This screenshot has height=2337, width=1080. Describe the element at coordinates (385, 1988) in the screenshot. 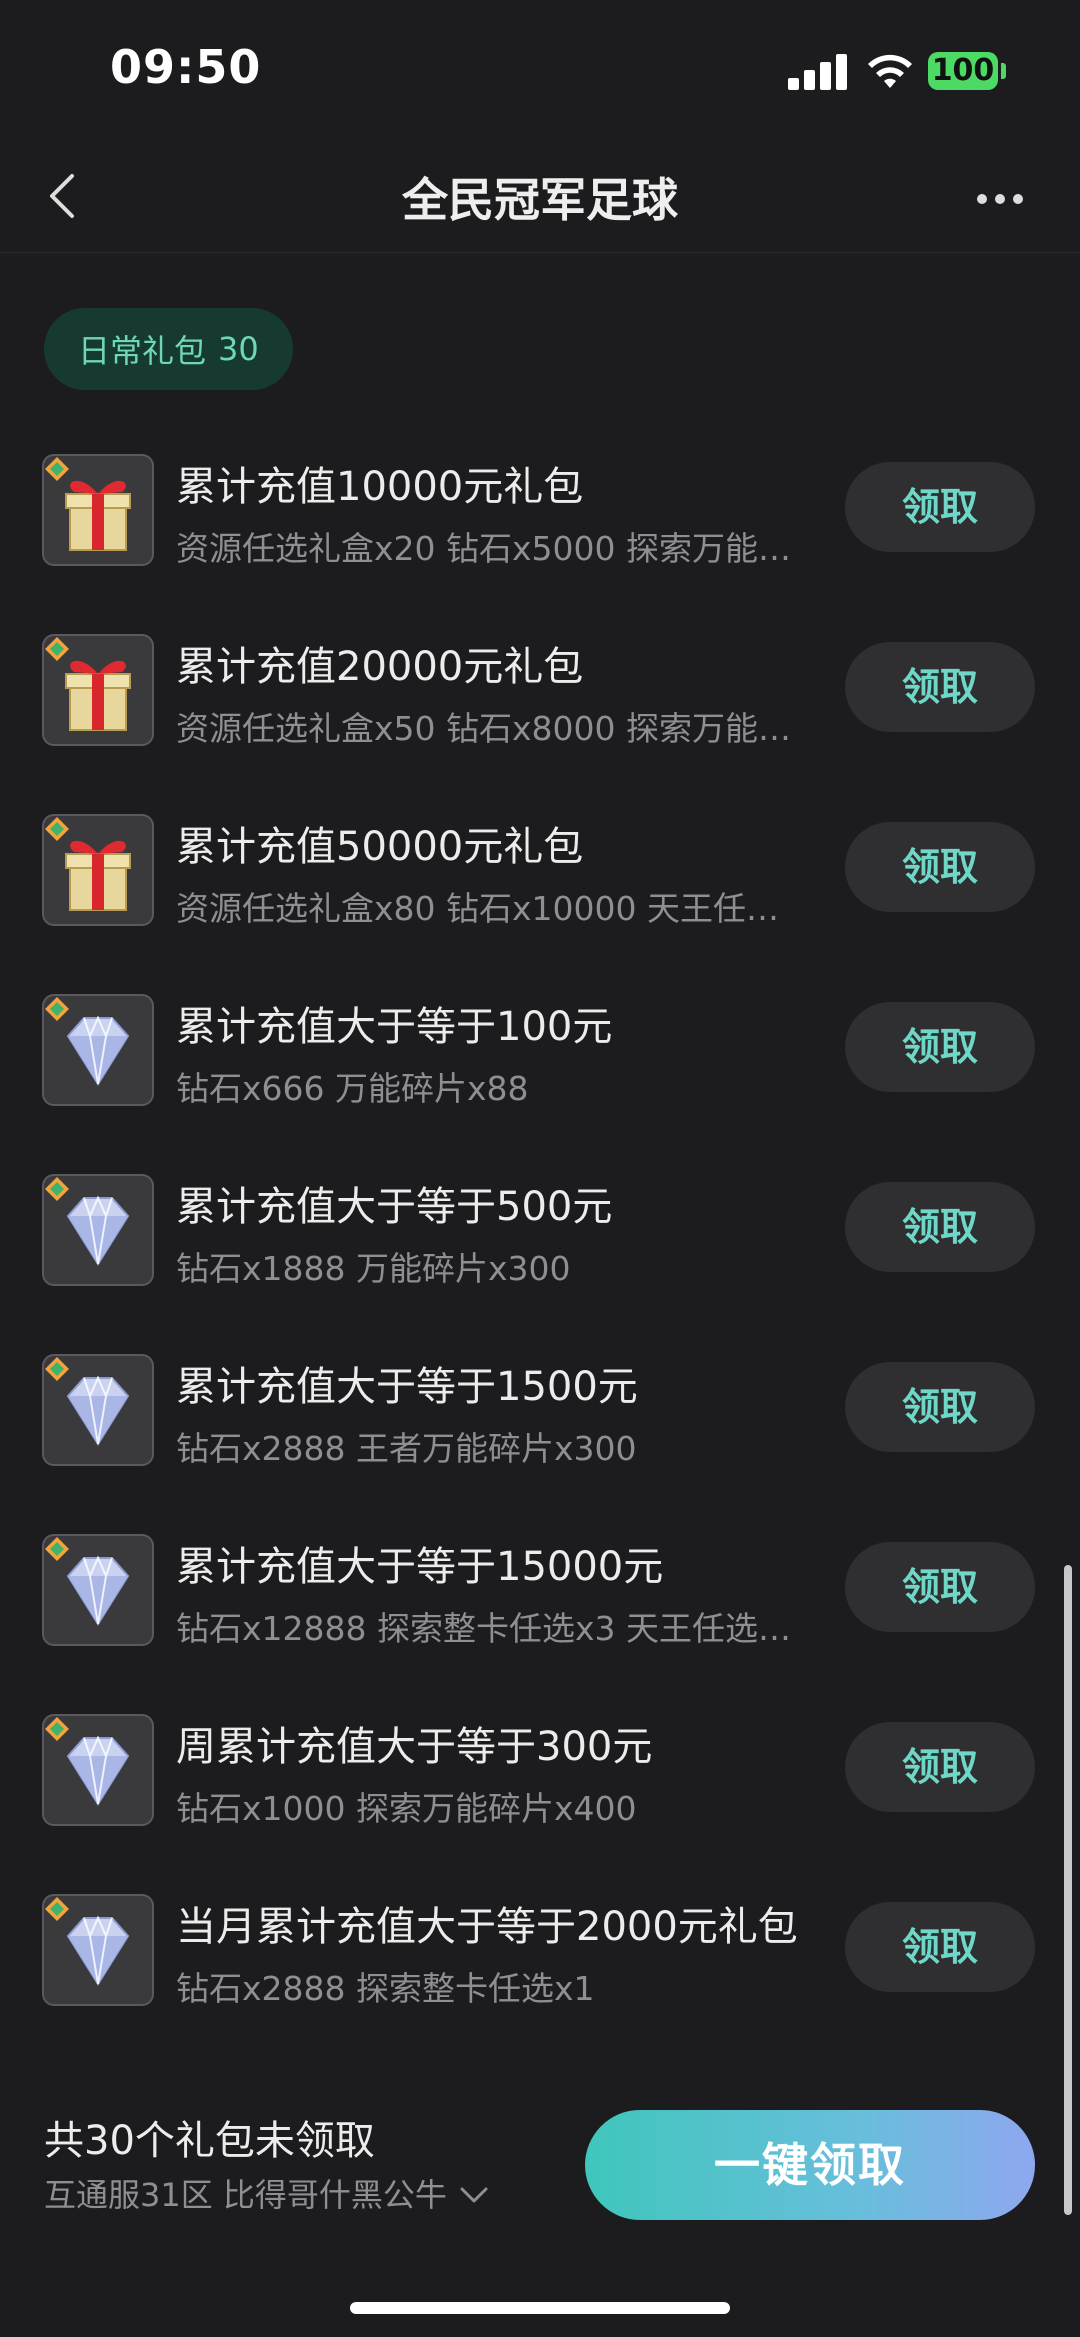

I see `item-description: 钻石x2888 探索整卡任选x1` at that location.